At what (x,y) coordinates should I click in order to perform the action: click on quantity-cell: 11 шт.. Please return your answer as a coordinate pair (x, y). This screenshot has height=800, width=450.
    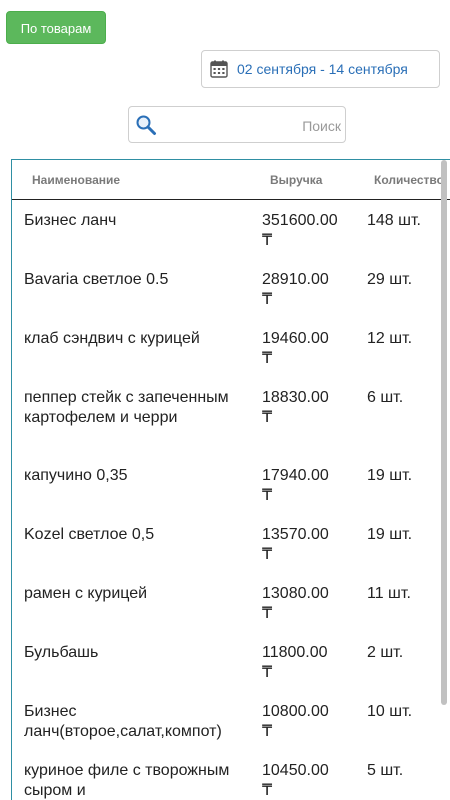
    Looking at the image, I should click on (389, 593).